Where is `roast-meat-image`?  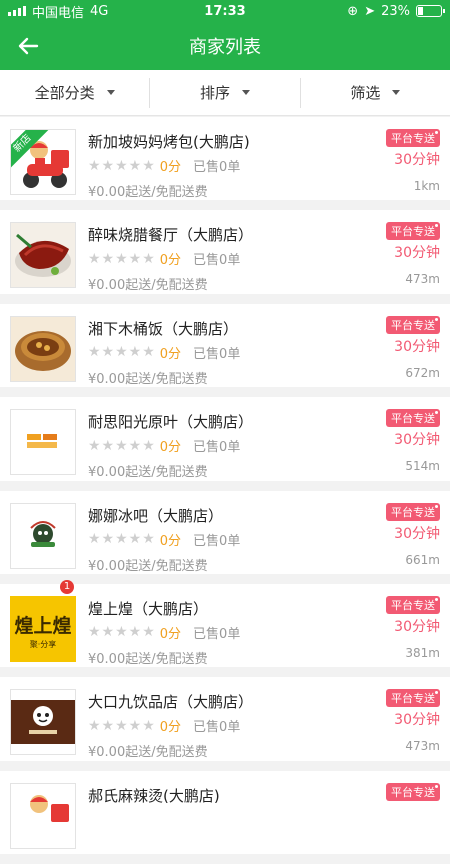 roast-meat-image is located at coordinates (43, 255).